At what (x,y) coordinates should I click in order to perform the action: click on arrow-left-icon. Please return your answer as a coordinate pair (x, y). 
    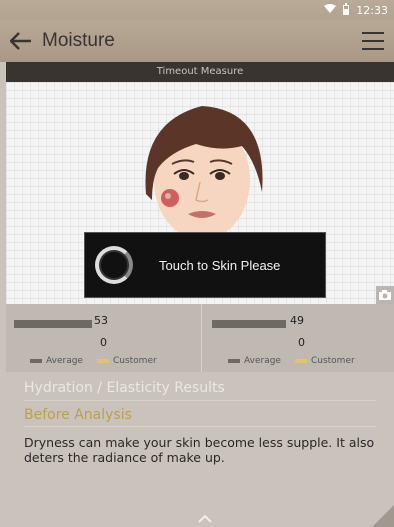
    Looking at the image, I should click on (20, 41).